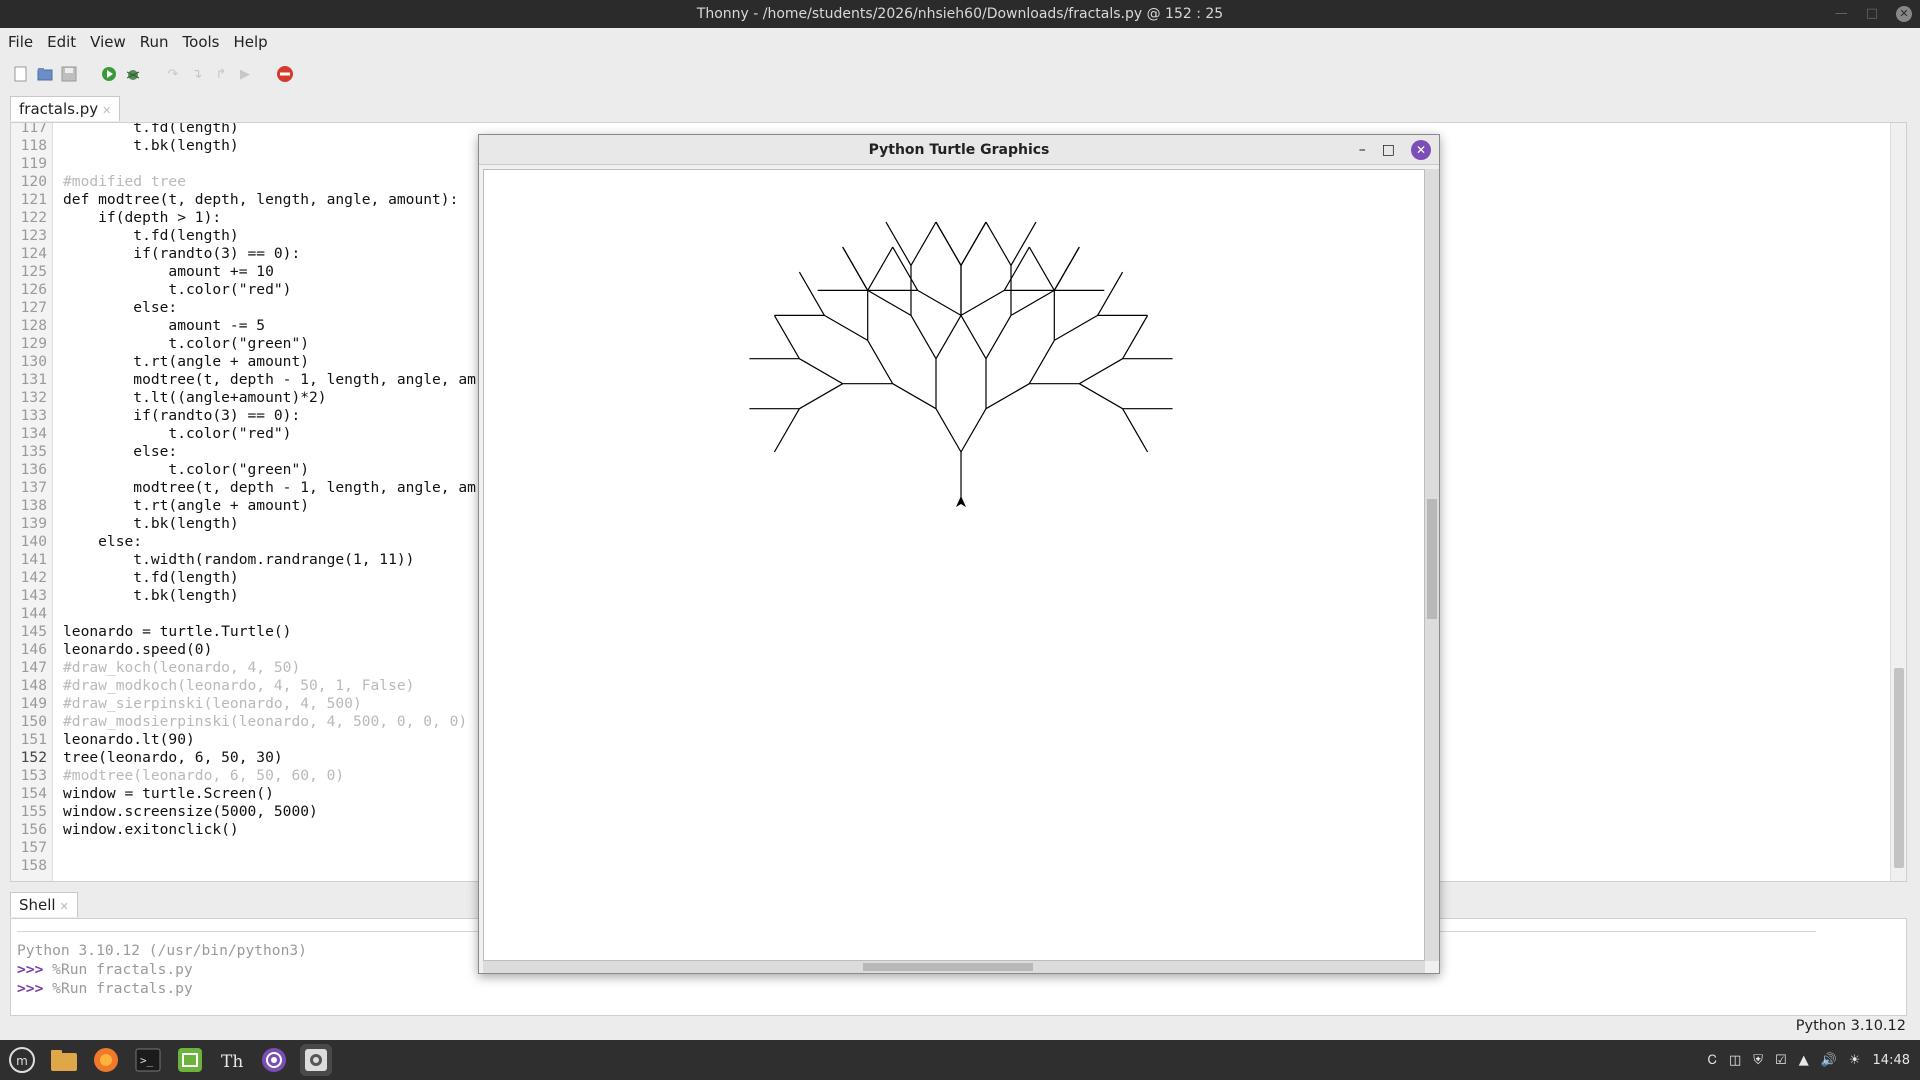  I want to click on code-line: 158, so click(243, 866).